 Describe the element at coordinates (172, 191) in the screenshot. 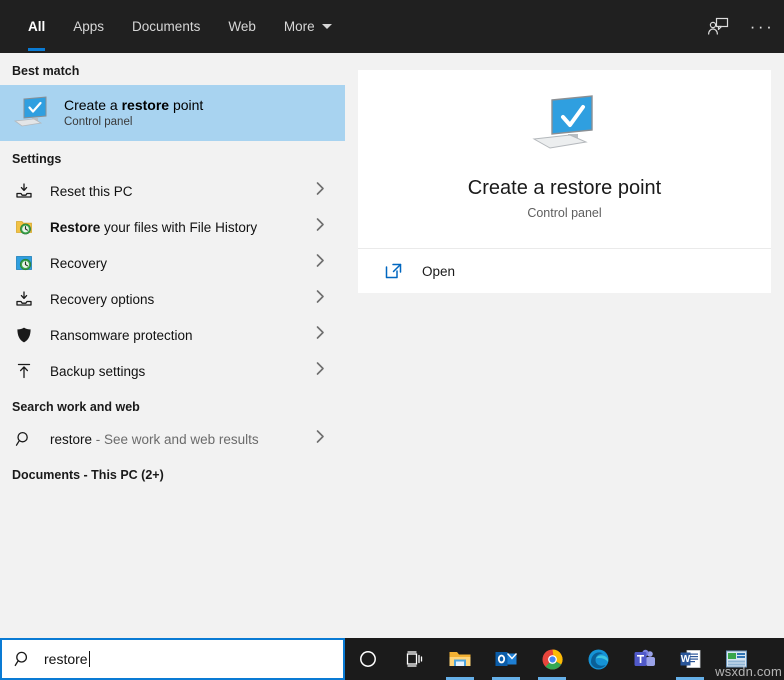

I see `result-reset-this-pc: Reset this PC` at that location.